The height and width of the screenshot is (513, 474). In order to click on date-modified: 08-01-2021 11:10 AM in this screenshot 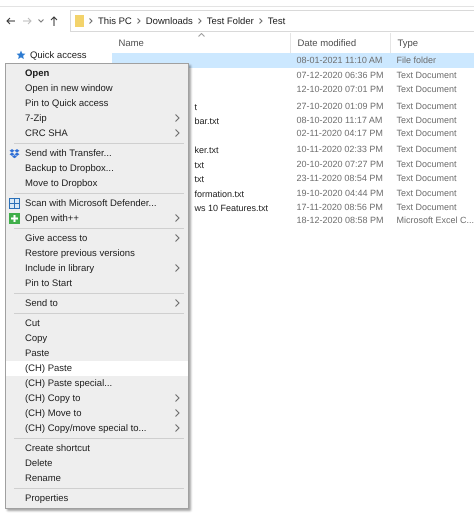, I will do `click(339, 60)`.